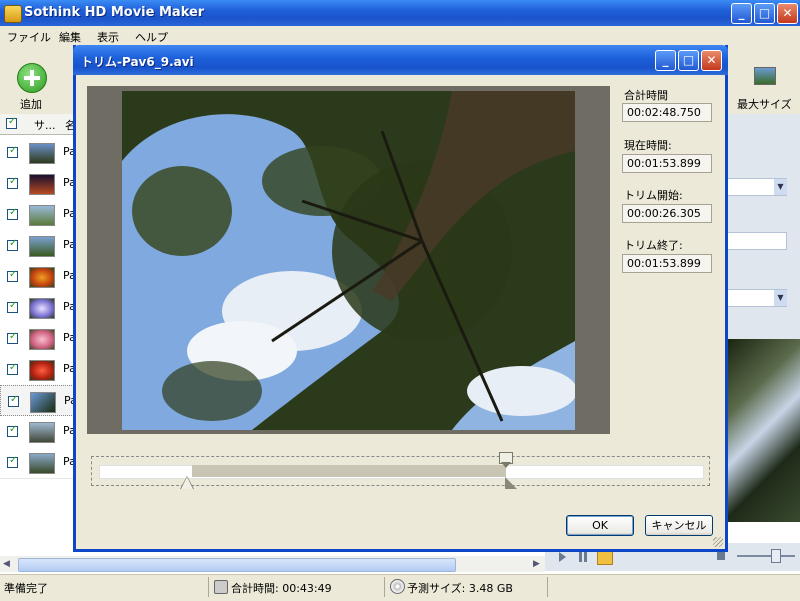  Describe the element at coordinates (108, 37) in the screenshot. I see `menu-view: 表示` at that location.